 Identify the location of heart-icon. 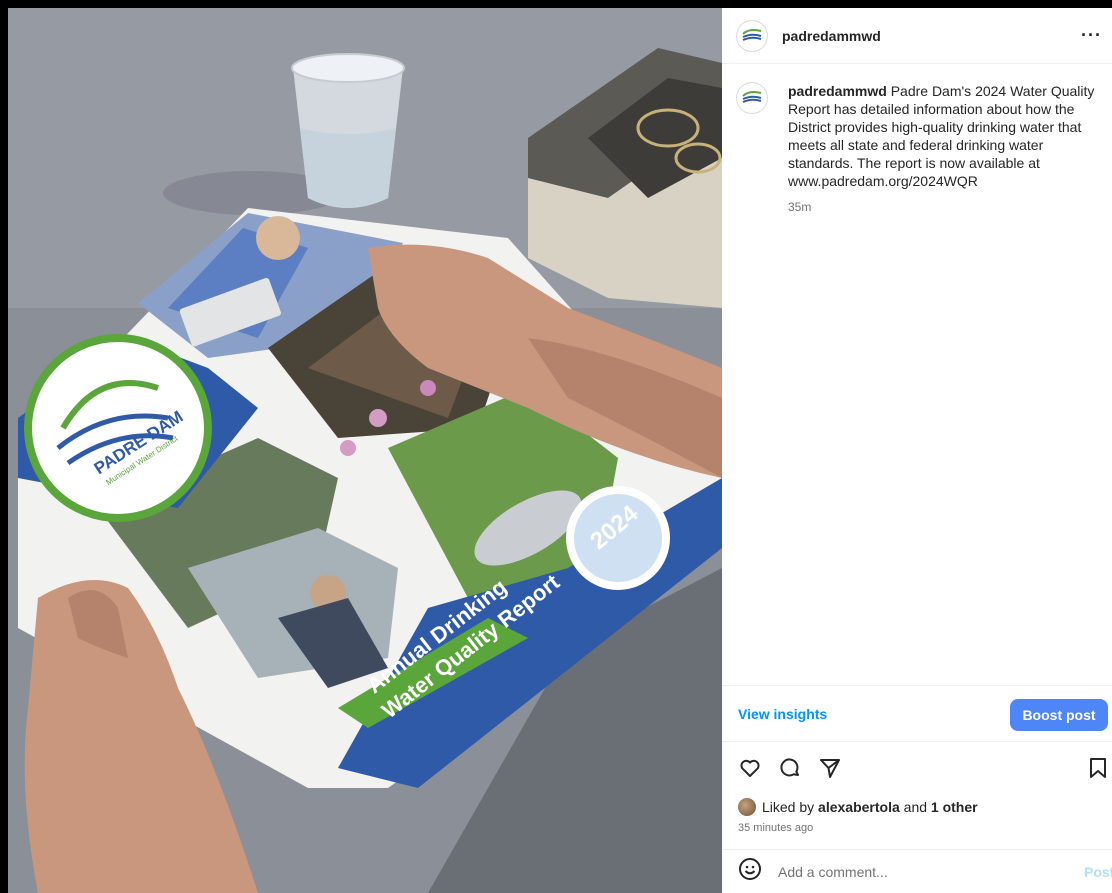
(750, 770).